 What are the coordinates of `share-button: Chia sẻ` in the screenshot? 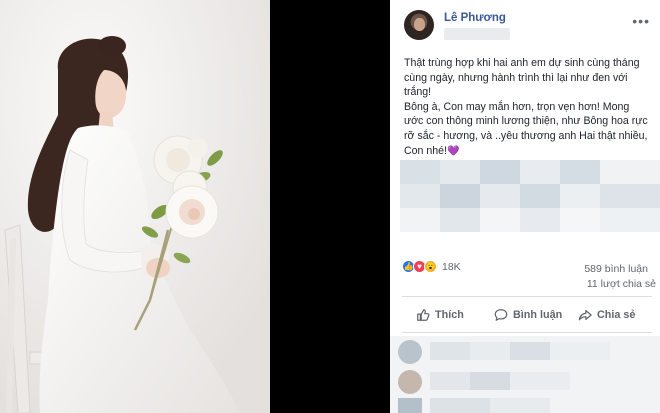 It's located at (606, 315).